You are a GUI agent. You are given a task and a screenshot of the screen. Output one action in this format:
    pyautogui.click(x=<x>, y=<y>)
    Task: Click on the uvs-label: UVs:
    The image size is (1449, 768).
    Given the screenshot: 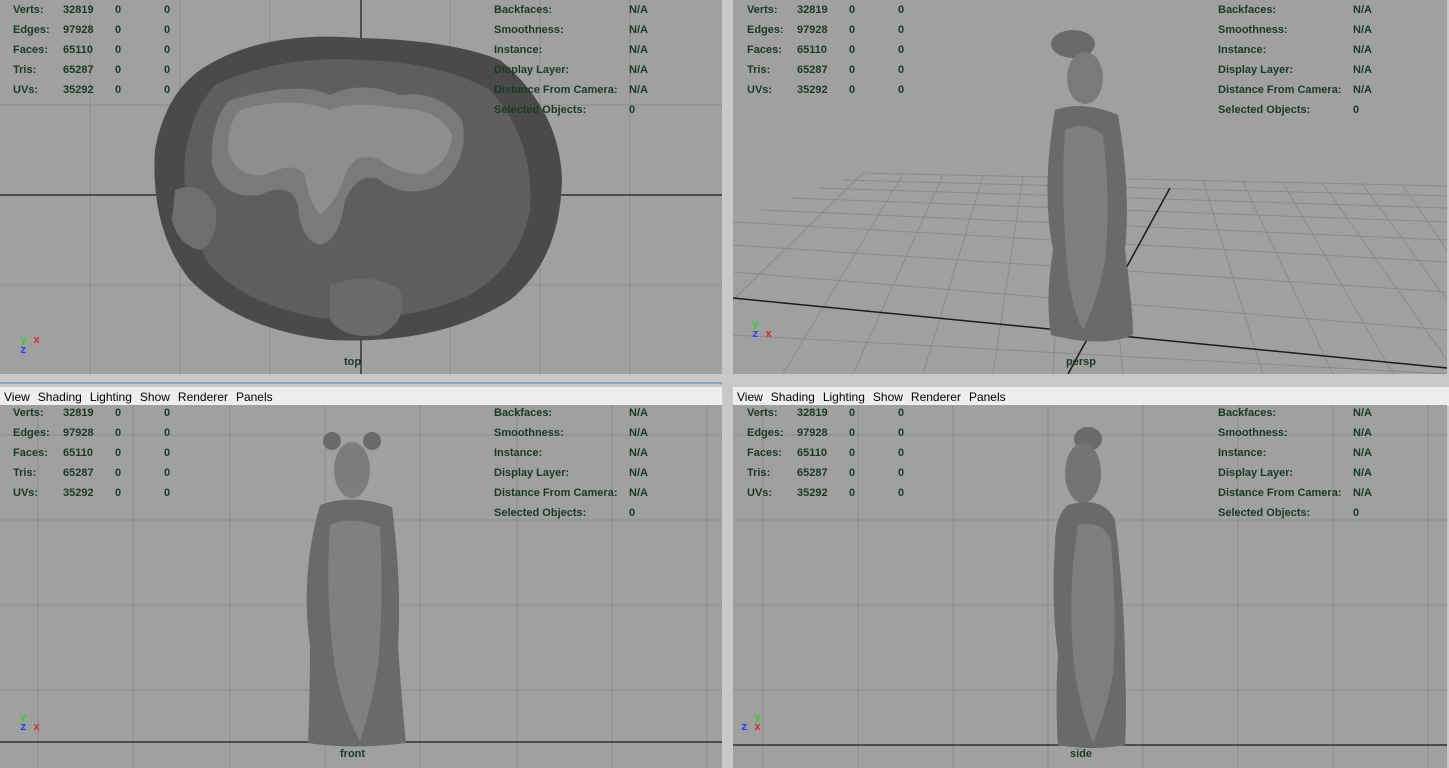 What is the action you would take?
    pyautogui.click(x=760, y=90)
    